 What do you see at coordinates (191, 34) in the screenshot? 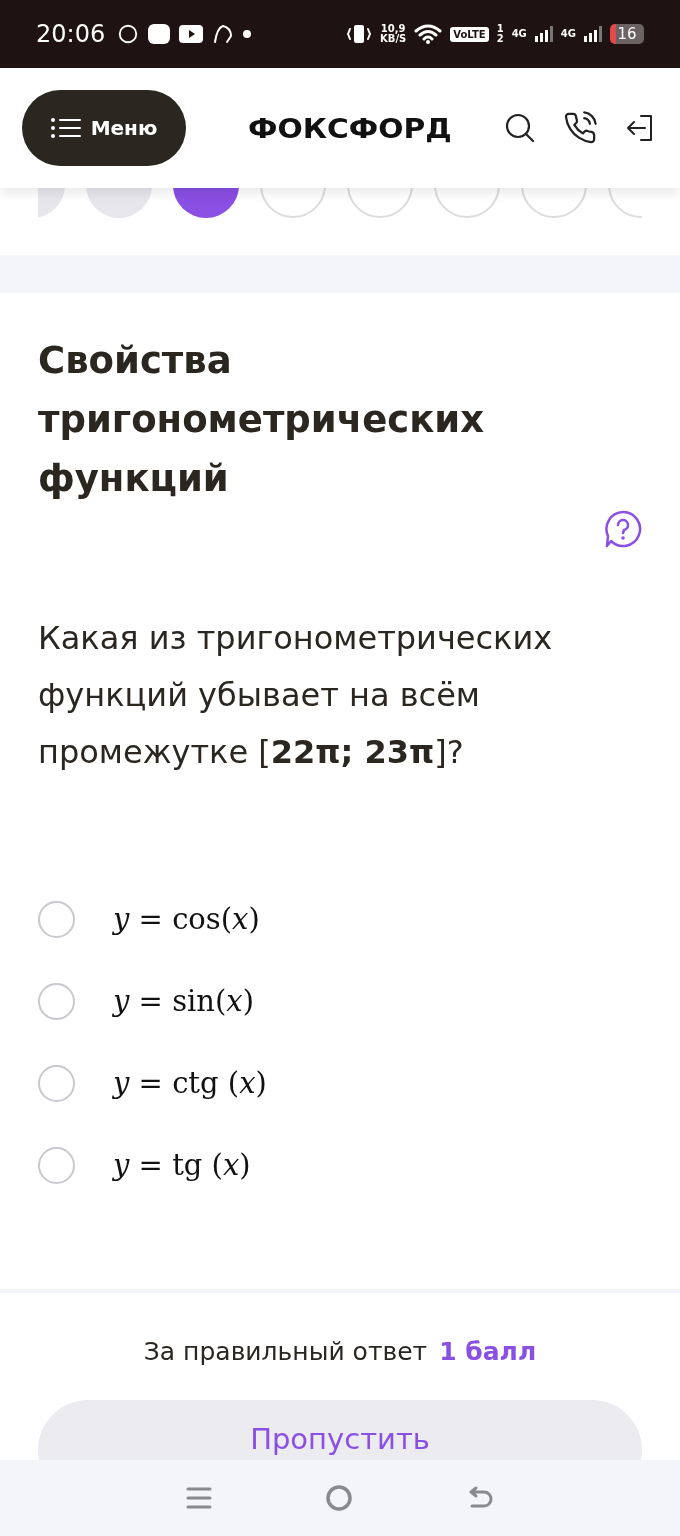
I see `play-icon` at bounding box center [191, 34].